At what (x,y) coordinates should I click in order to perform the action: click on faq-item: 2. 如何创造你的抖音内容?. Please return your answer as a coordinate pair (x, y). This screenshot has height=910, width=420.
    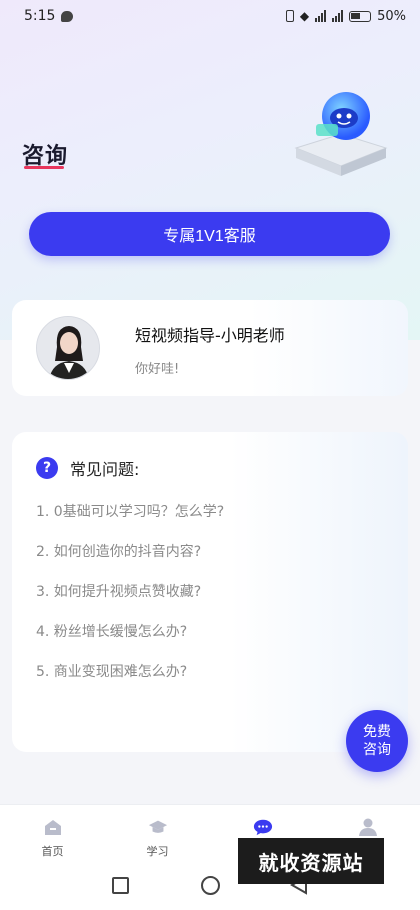
    Looking at the image, I should click on (130, 562).